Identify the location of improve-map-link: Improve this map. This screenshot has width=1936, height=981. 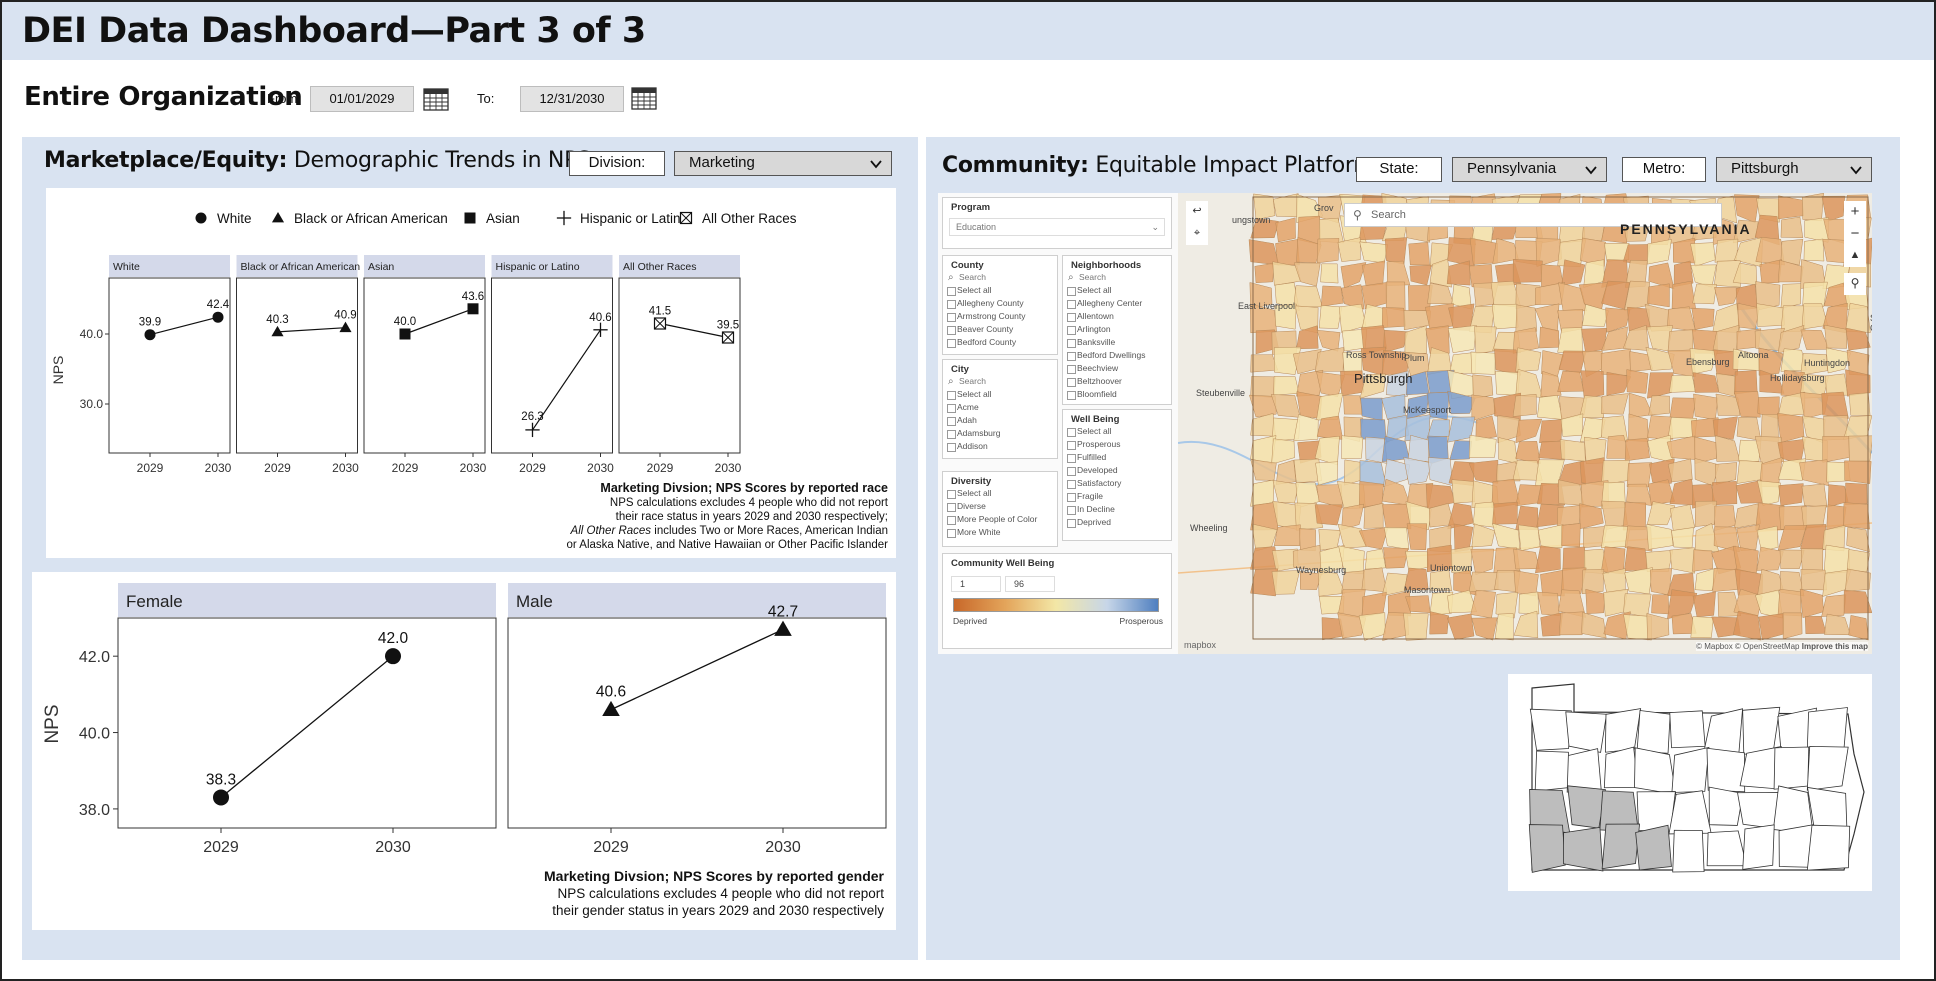
(1835, 646).